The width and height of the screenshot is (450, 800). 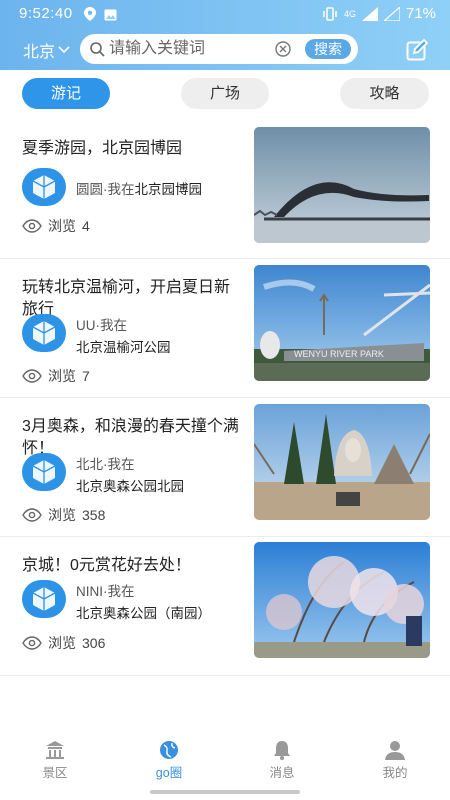 I want to click on search-button: 搜索, so click(x=328, y=49).